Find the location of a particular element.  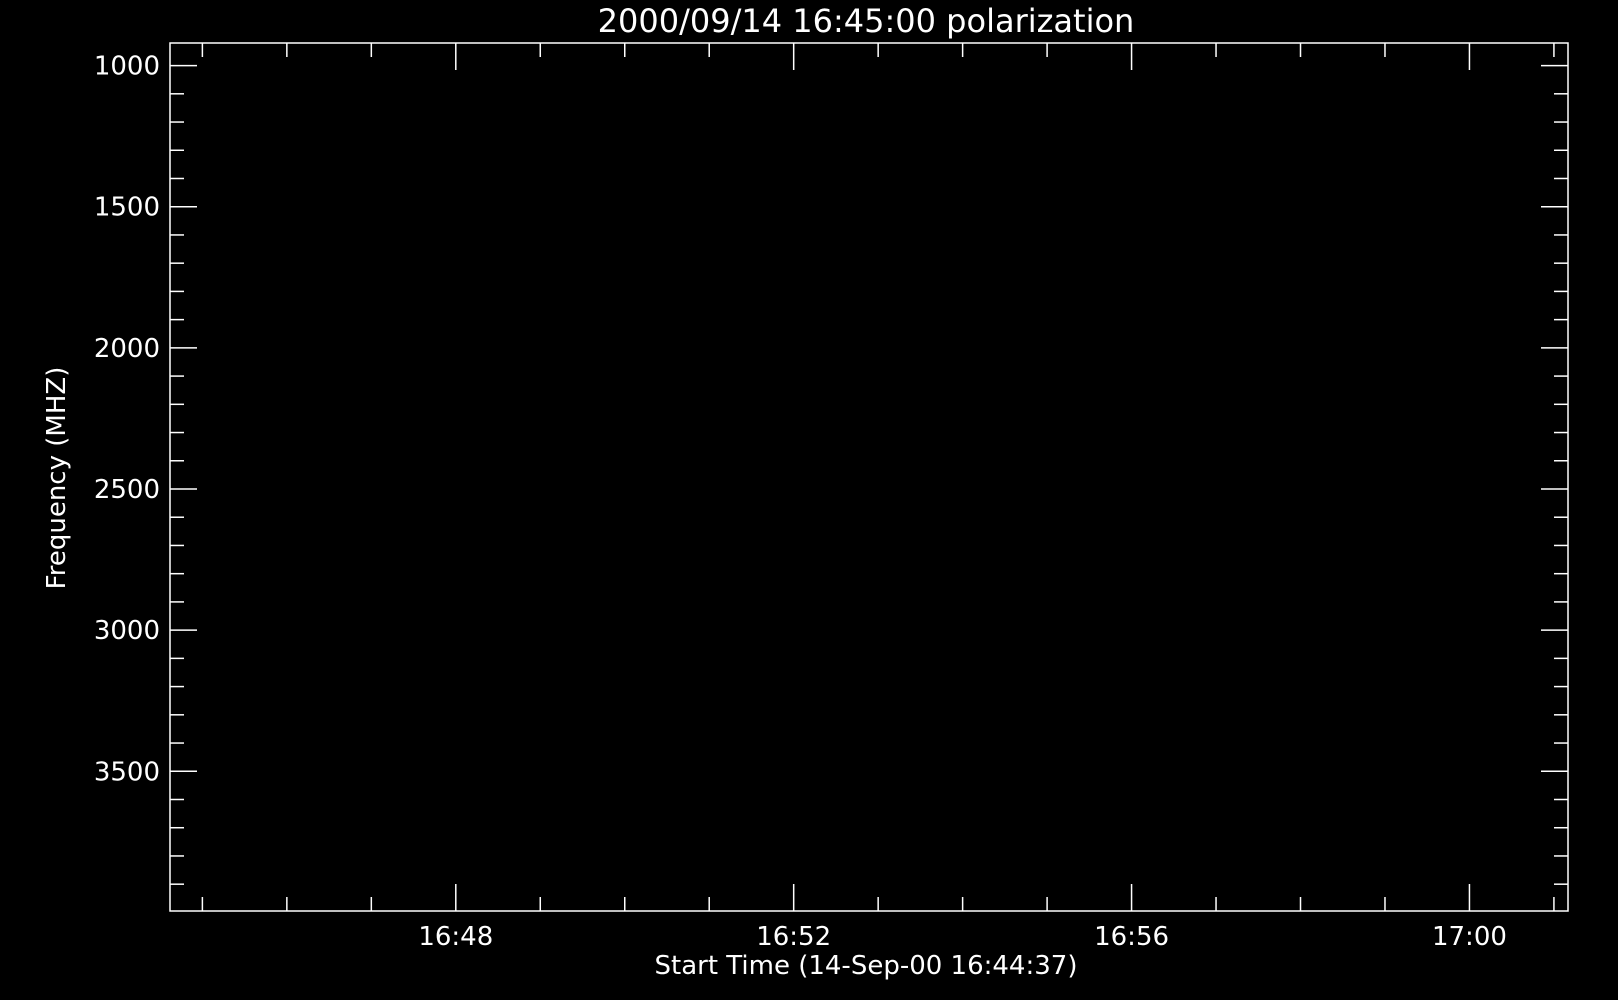

y-tick-label: 2000 is located at coordinates (127, 349).